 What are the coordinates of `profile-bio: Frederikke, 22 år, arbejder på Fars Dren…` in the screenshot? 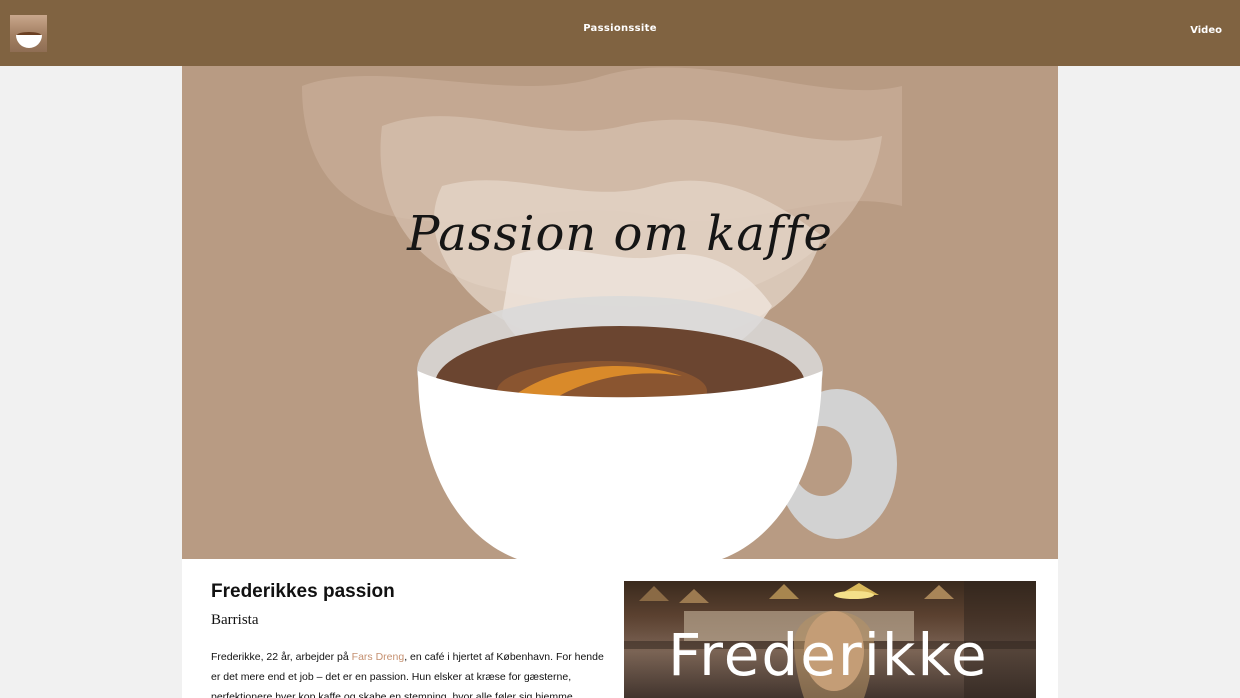 It's located at (411, 672).